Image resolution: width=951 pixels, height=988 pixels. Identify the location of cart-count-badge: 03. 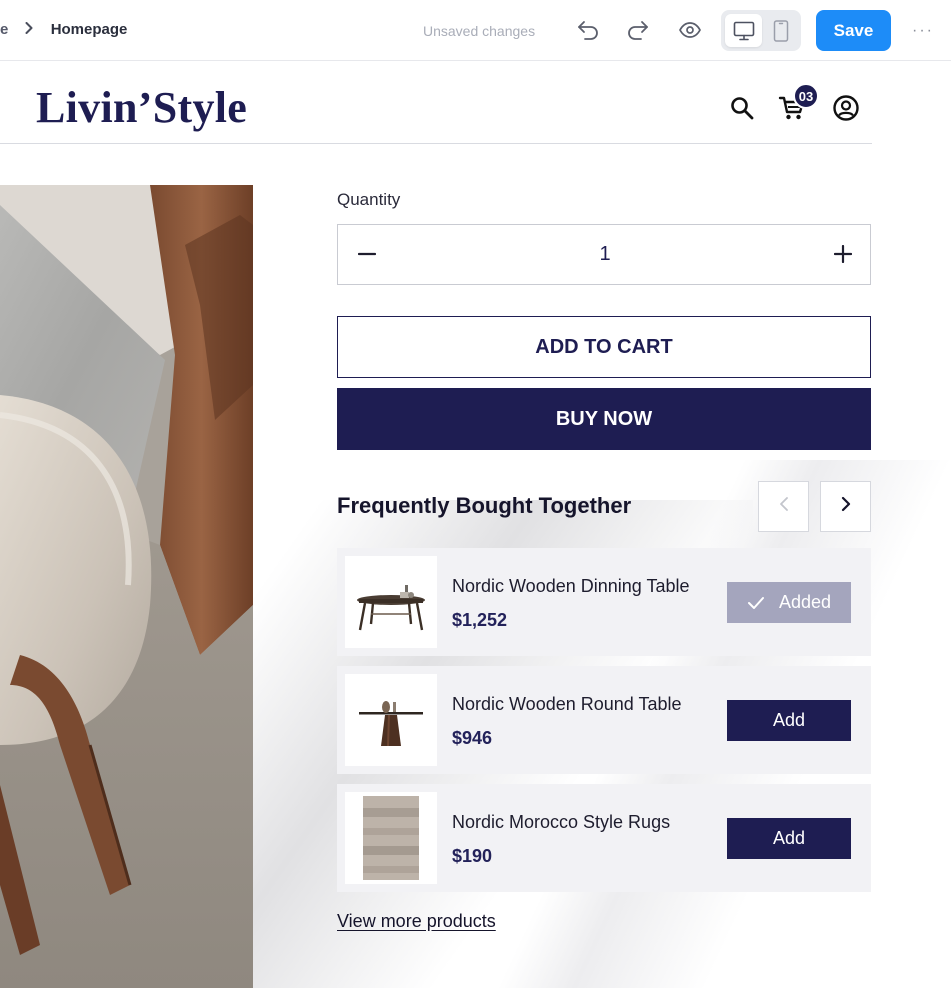
(806, 96).